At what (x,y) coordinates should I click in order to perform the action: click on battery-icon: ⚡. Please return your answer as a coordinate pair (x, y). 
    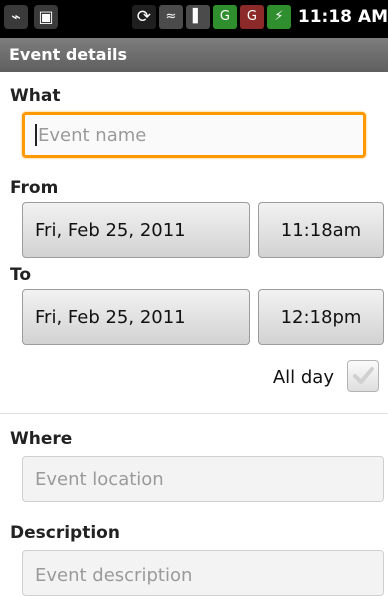
    Looking at the image, I should click on (278, 17).